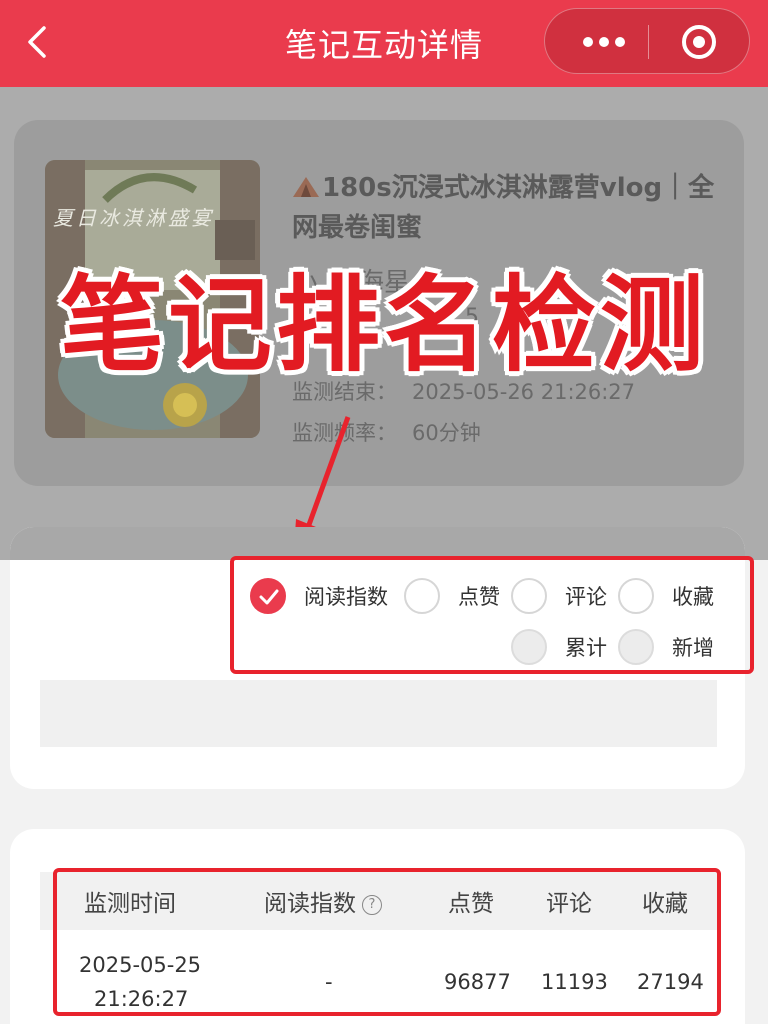 The width and height of the screenshot is (768, 1024). I want to click on close-miniprogram-icon, so click(699, 42).